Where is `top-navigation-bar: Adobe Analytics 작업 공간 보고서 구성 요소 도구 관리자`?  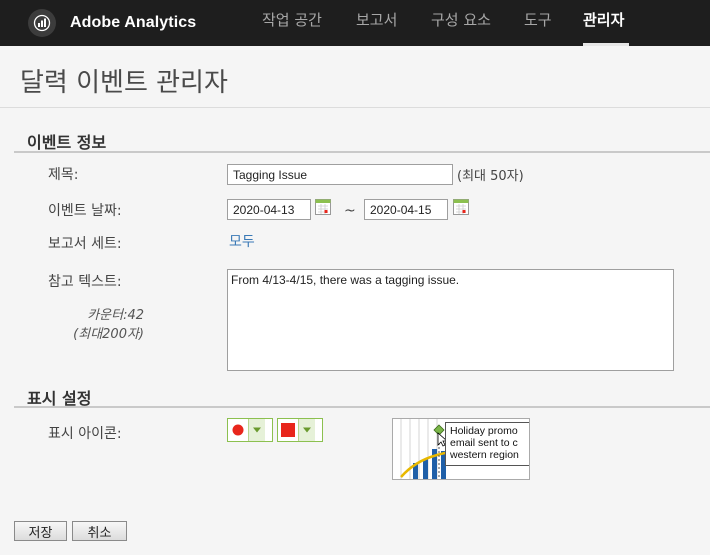 top-navigation-bar: Adobe Analytics 작업 공간 보고서 구성 요소 도구 관리자 is located at coordinates (355, 23).